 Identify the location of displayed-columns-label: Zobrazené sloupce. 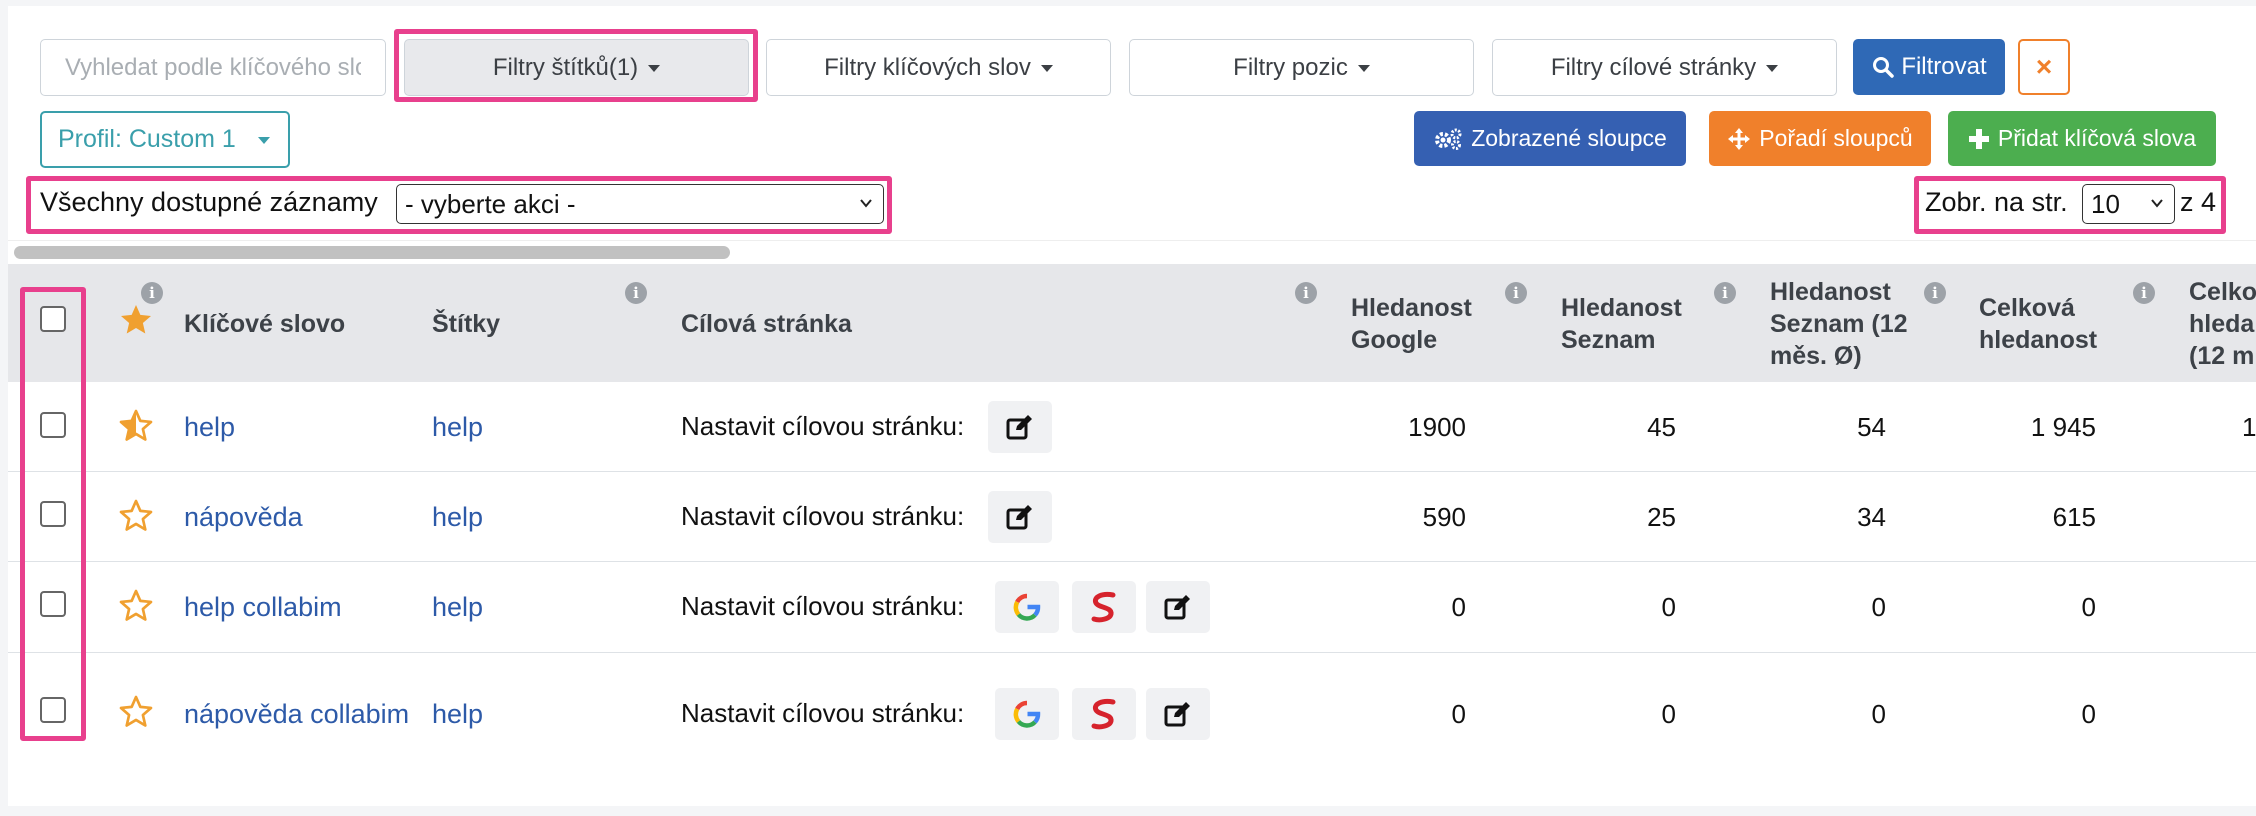
(1569, 138).